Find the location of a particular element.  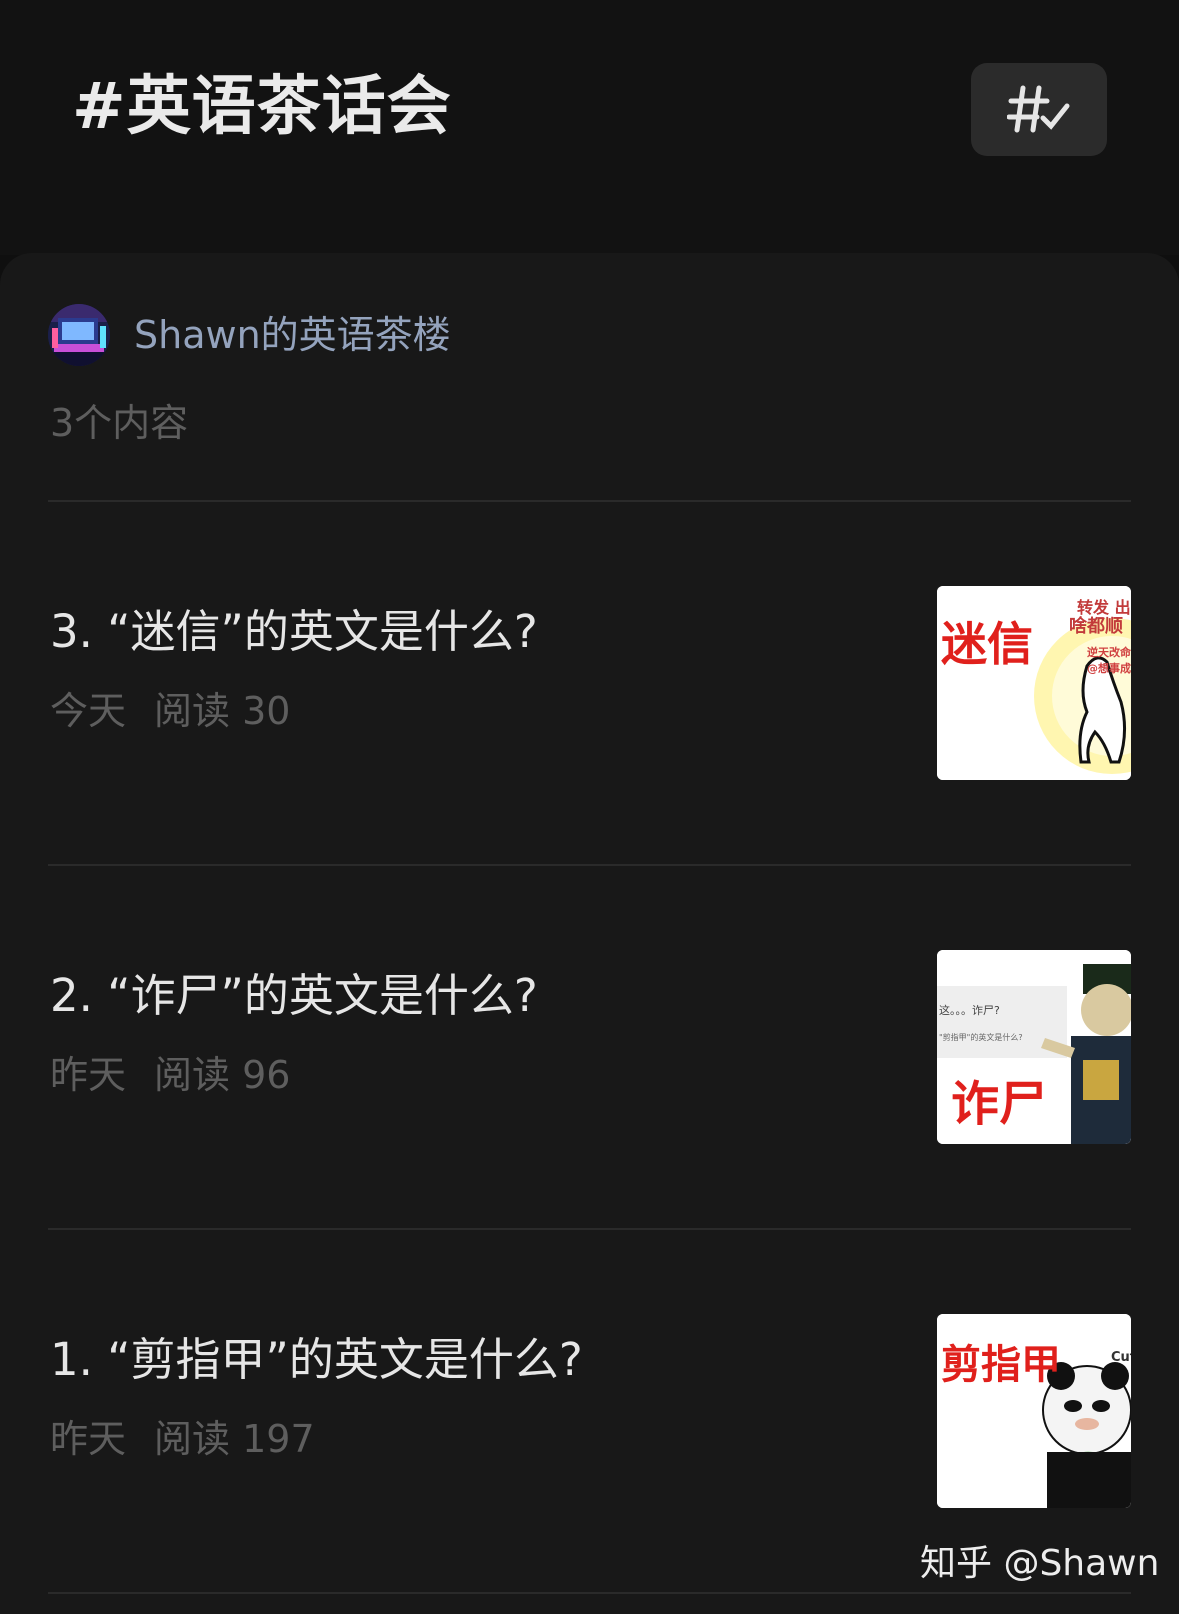

watermark: 知乎 @Shawn is located at coordinates (1040, 1563).